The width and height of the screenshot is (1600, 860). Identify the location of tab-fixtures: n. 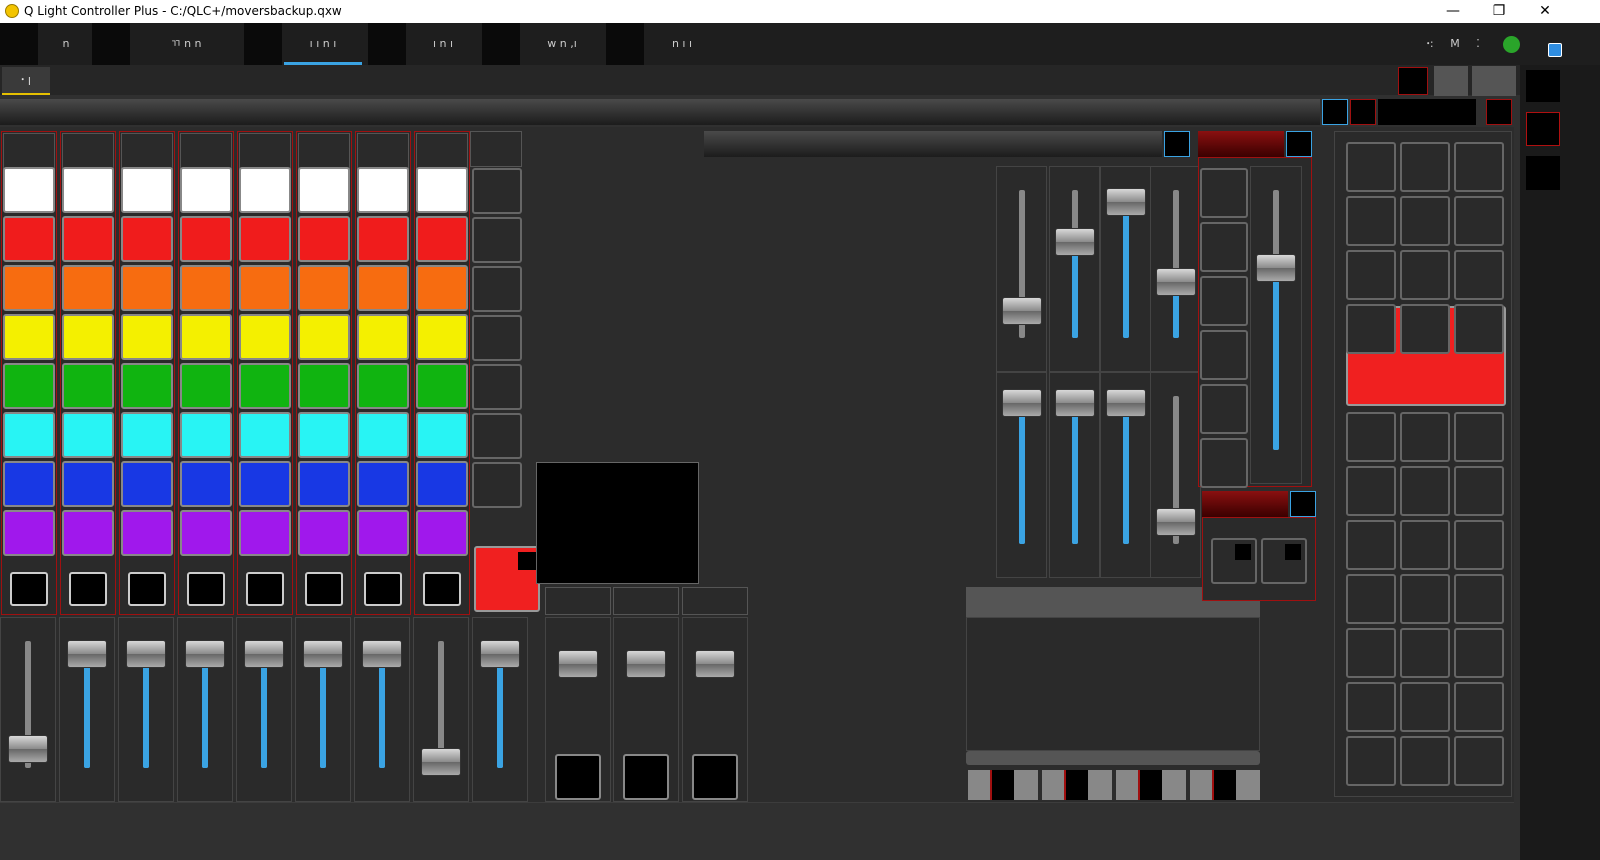
(66, 44).